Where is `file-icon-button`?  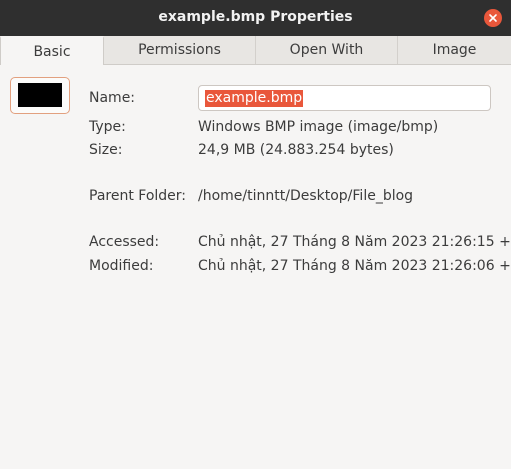 file-icon-button is located at coordinates (40, 95).